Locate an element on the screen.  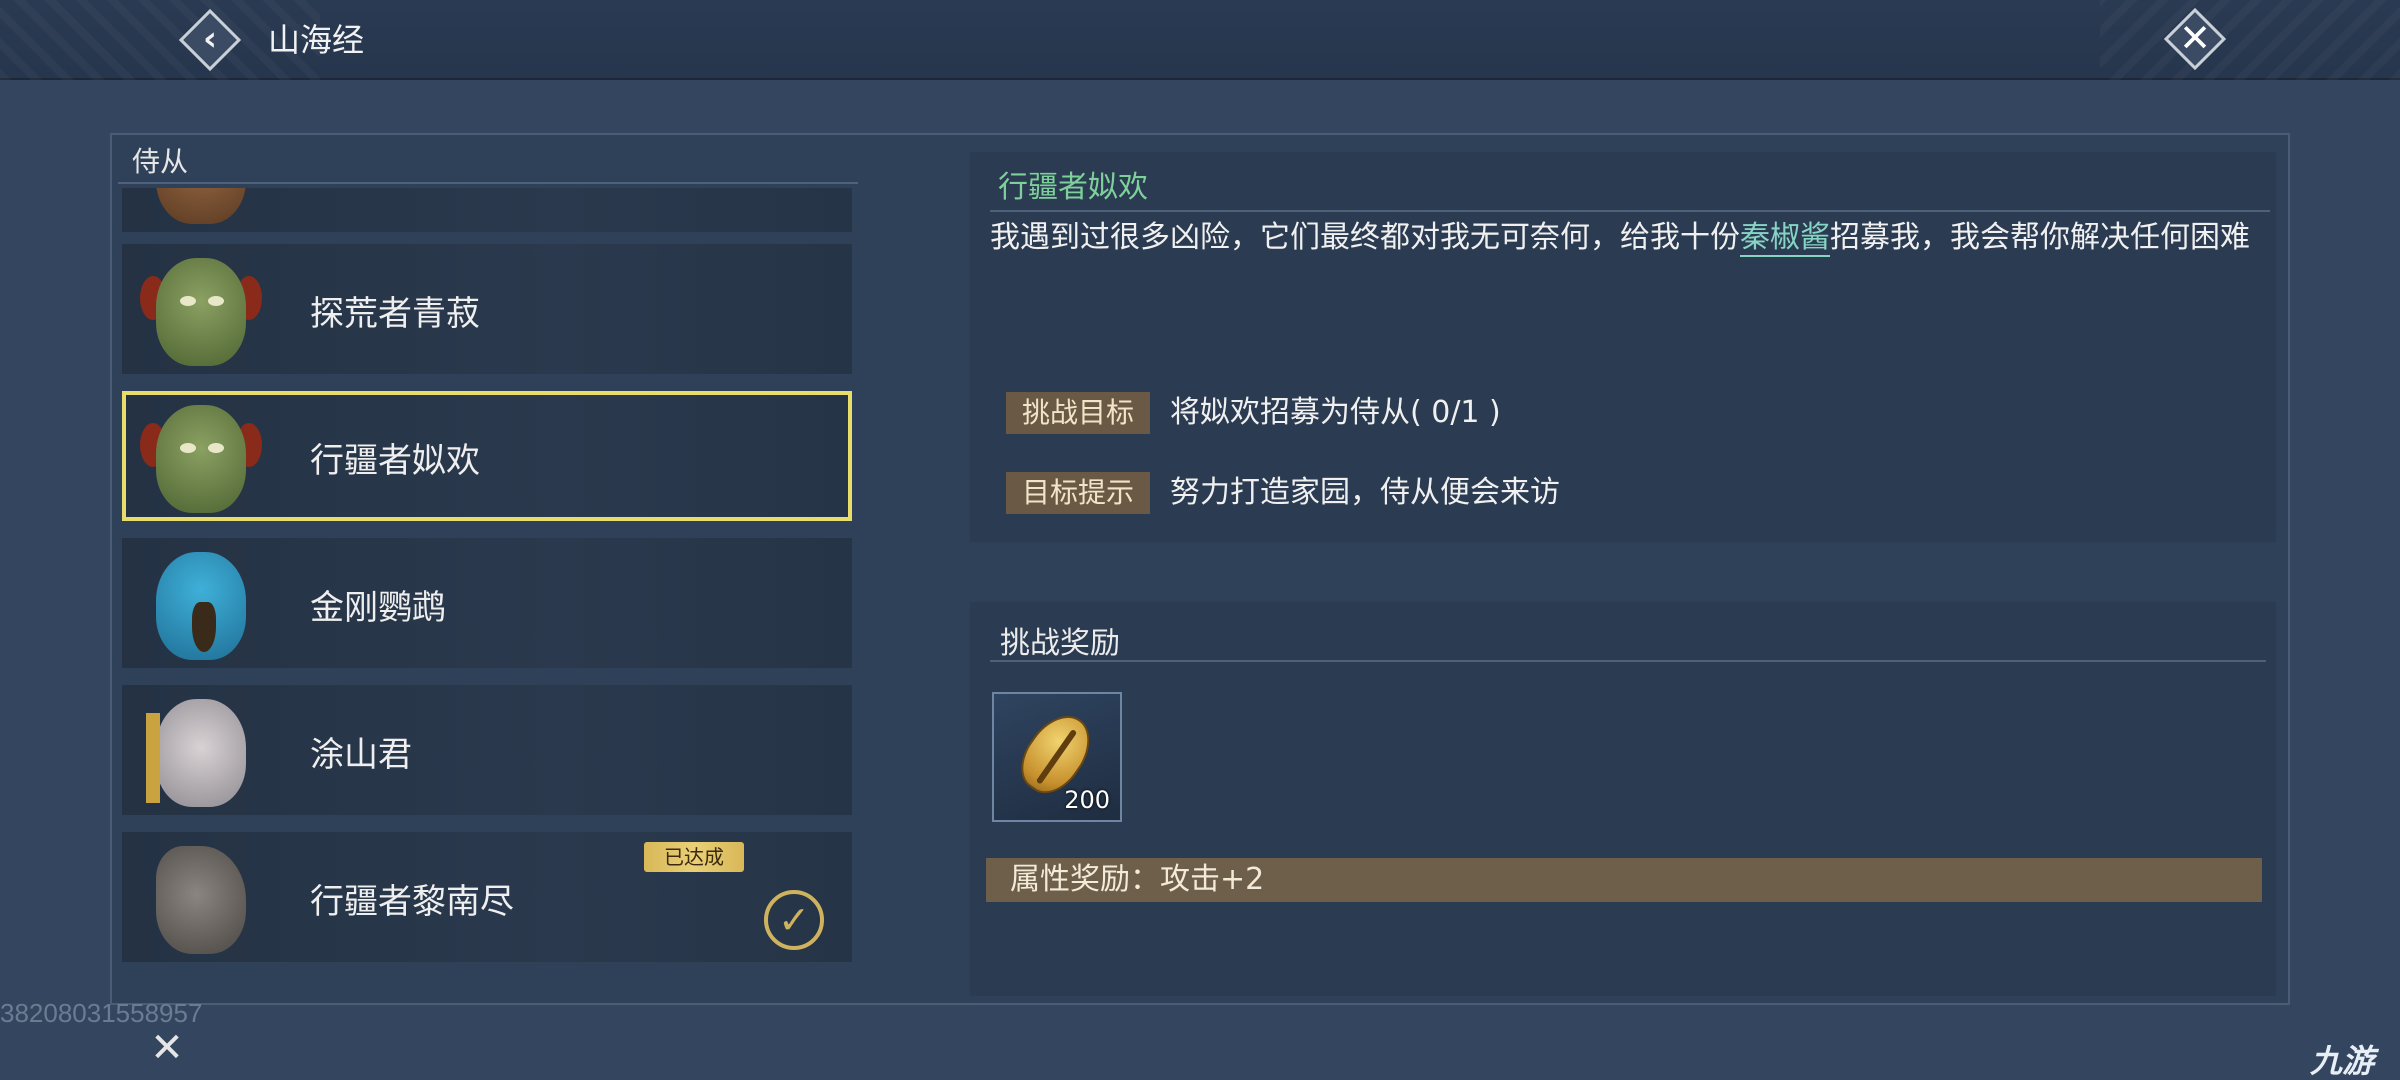
reward-count: 200 is located at coordinates (1087, 800).